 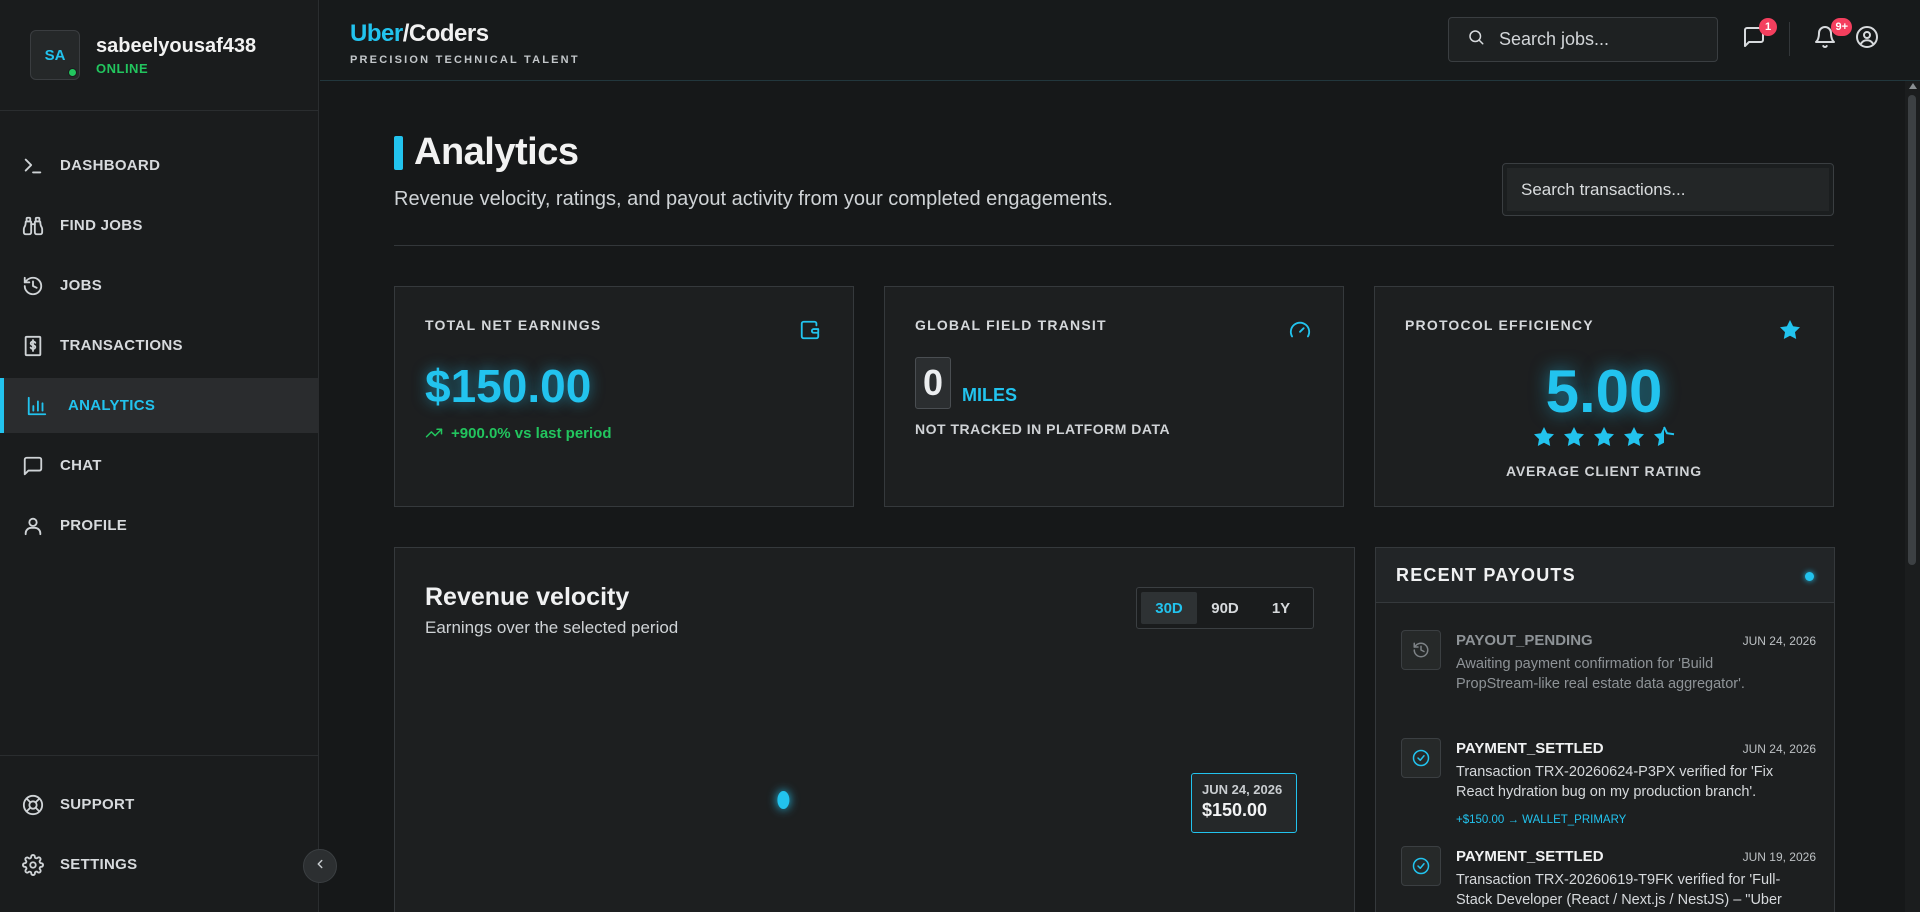 I want to click on payout-date: JUN 24, 2026, so click(x=1779, y=749).